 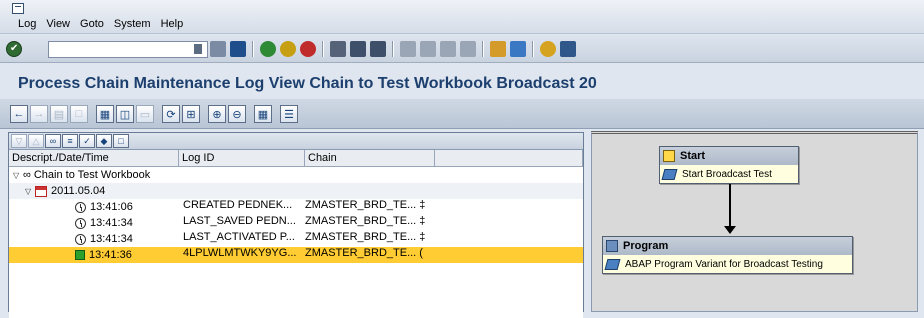 I want to click on menu-view: View, so click(x=58, y=24).